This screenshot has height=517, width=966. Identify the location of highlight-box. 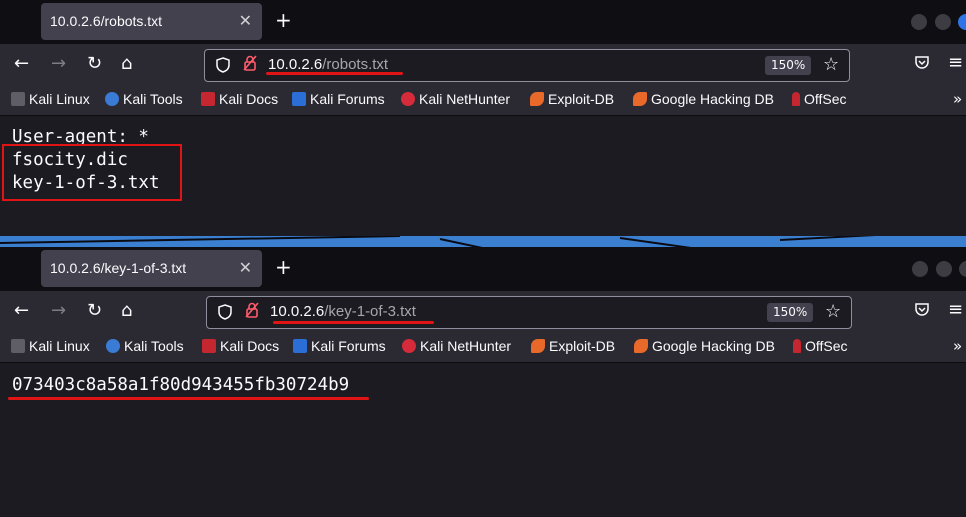
(92, 172).